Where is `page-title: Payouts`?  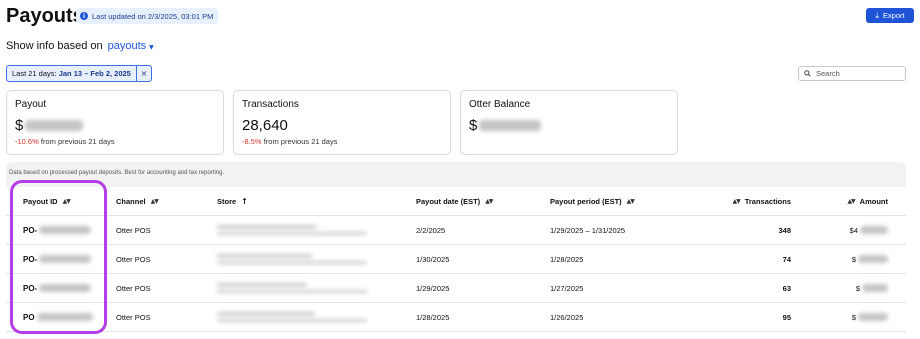 page-title: Payouts is located at coordinates (45, 16).